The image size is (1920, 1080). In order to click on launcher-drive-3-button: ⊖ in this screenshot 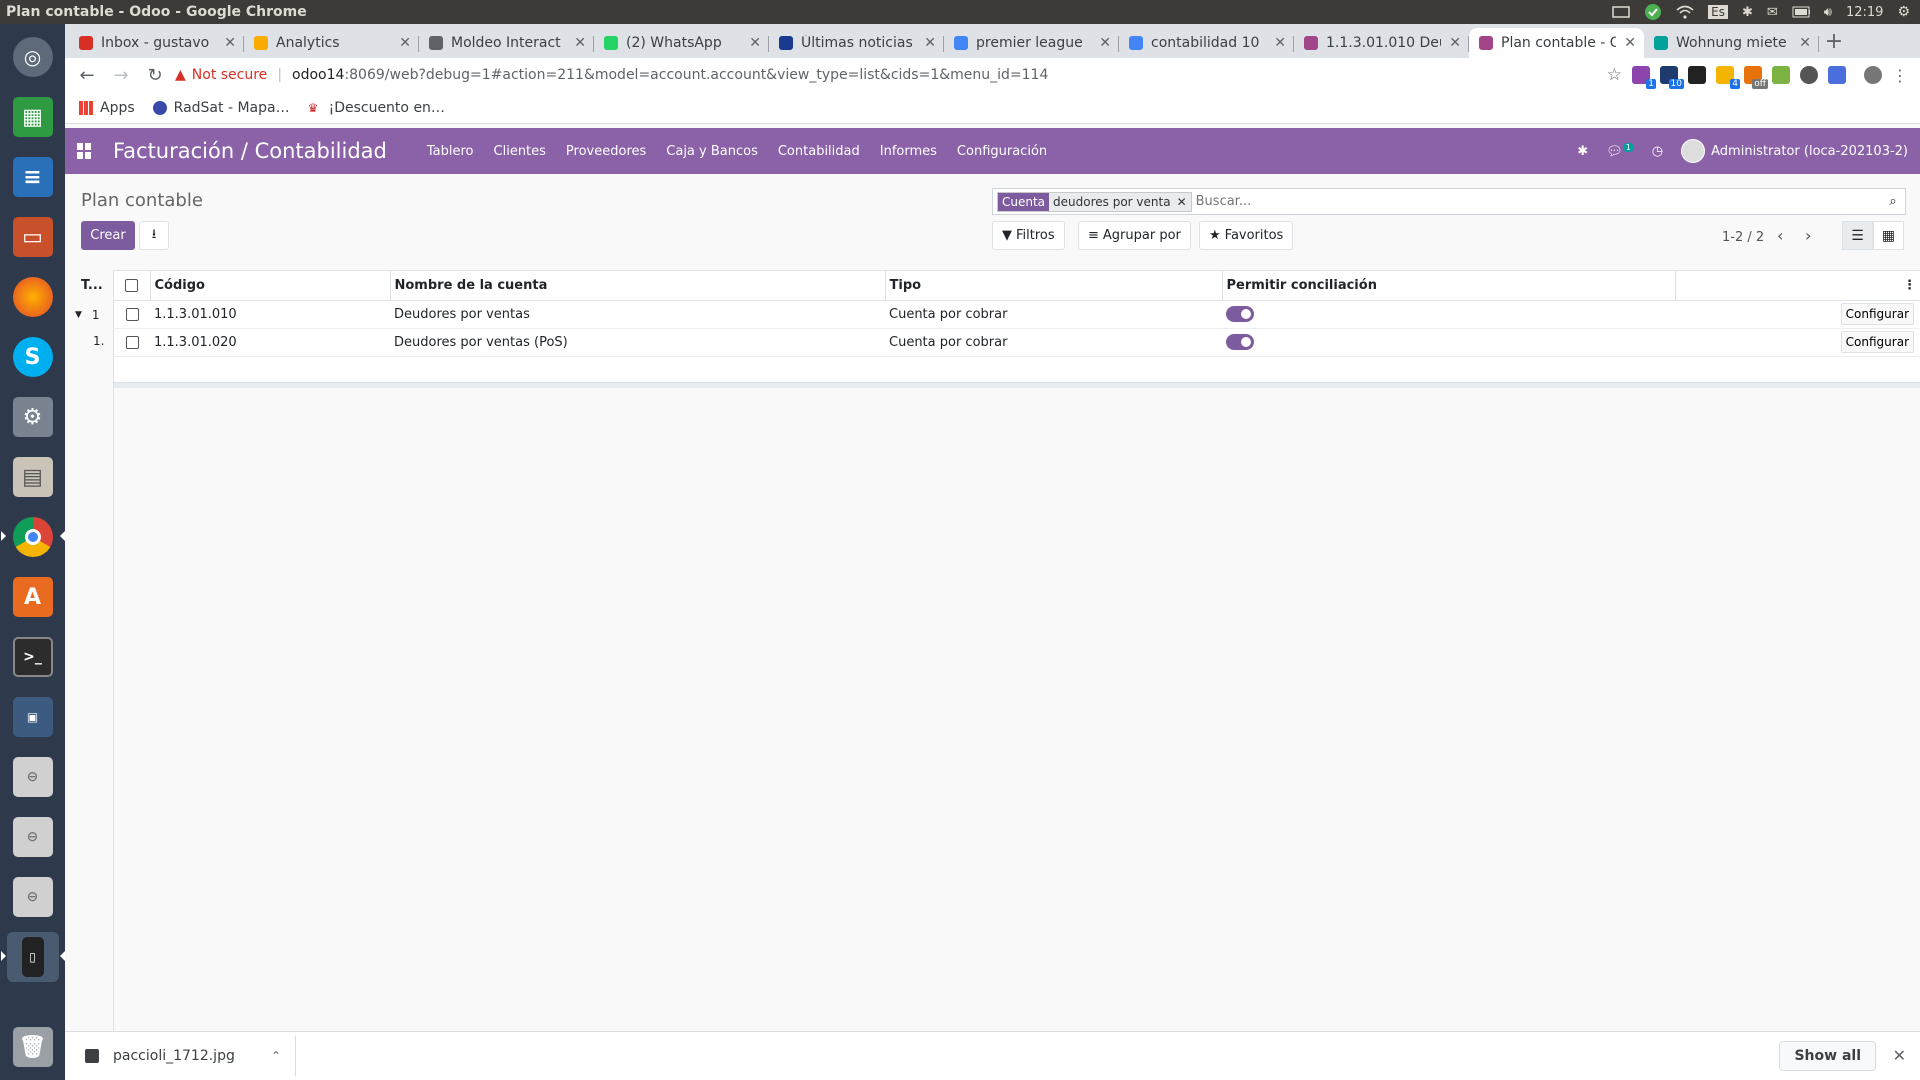, I will do `click(33, 897)`.